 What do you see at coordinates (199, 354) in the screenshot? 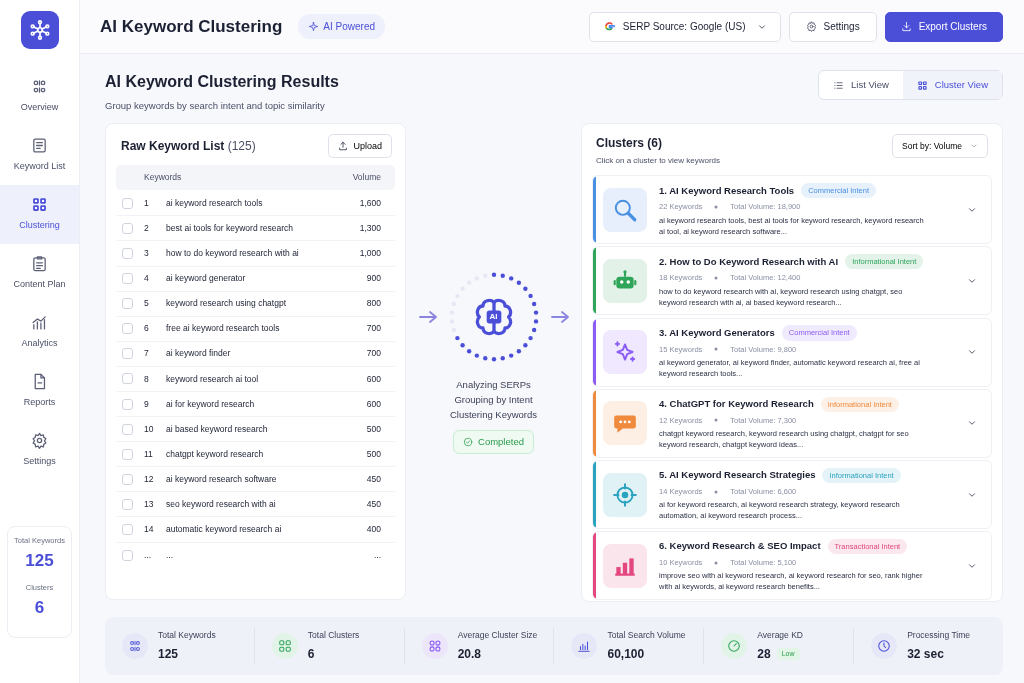
I see `keyword-cell-text: ai keyword finder` at bounding box center [199, 354].